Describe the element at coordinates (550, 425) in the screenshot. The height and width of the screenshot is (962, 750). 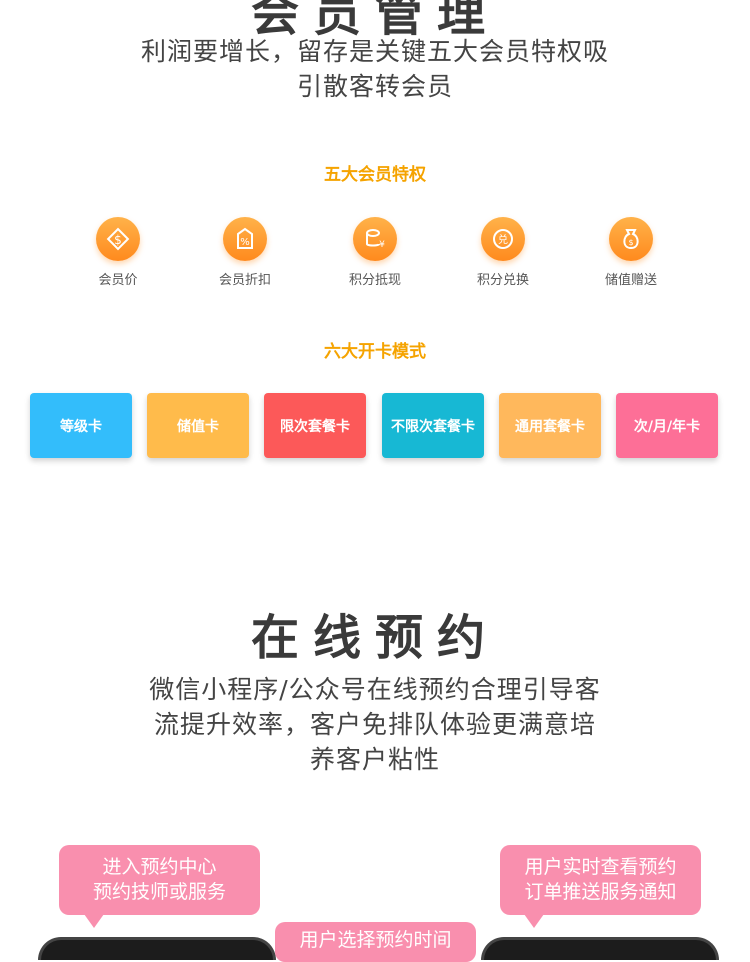
I see `card-mode-universal-package: 通用套餐卡` at that location.